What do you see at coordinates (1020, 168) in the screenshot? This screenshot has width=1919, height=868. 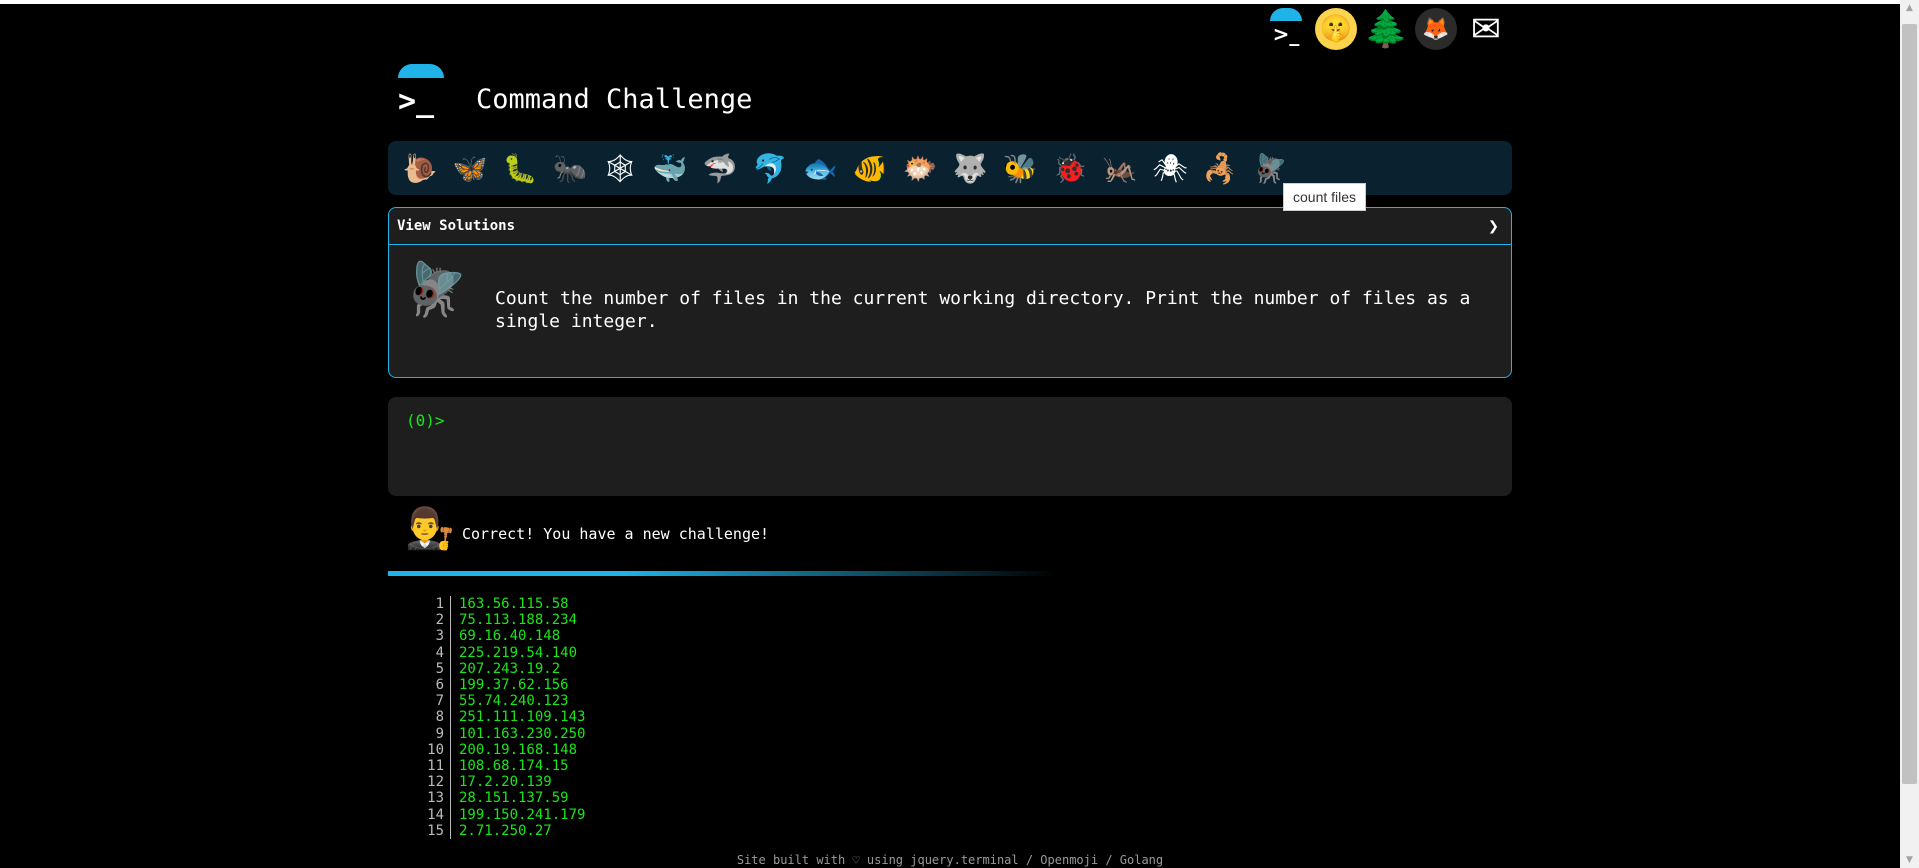 I see `bee-icon: 🐝` at bounding box center [1020, 168].